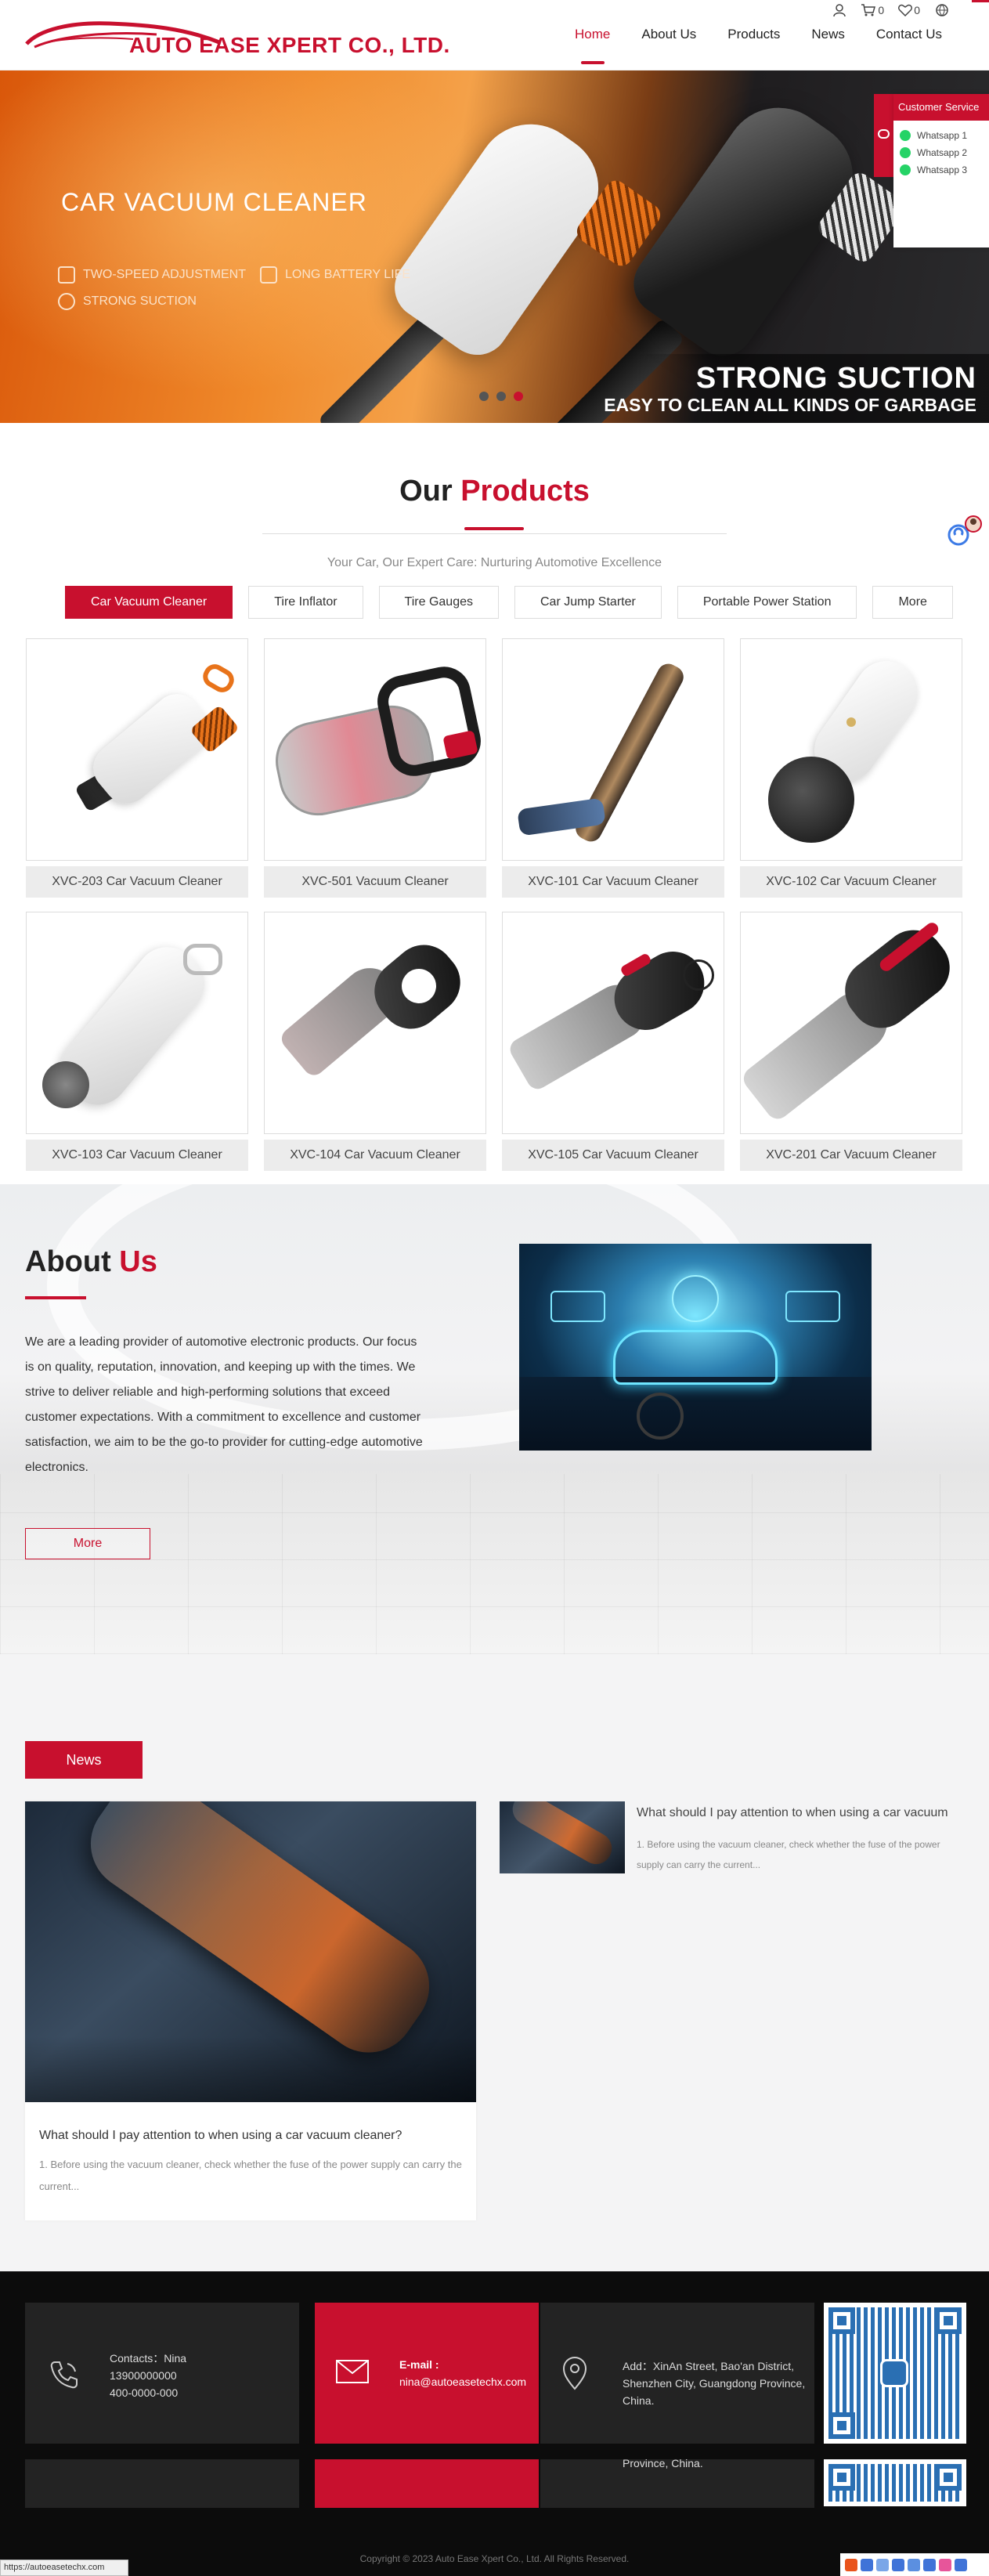 Image resolution: width=989 pixels, height=2576 pixels. What do you see at coordinates (592, 40) in the screenshot?
I see `nav-home: Home` at bounding box center [592, 40].